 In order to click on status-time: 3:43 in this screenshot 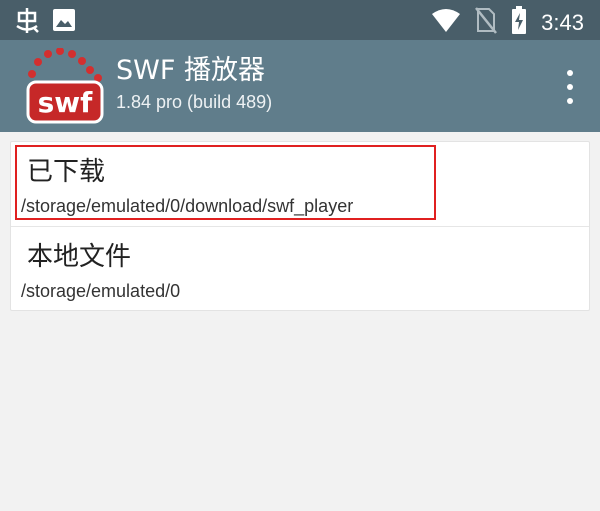, I will do `click(562, 22)`.